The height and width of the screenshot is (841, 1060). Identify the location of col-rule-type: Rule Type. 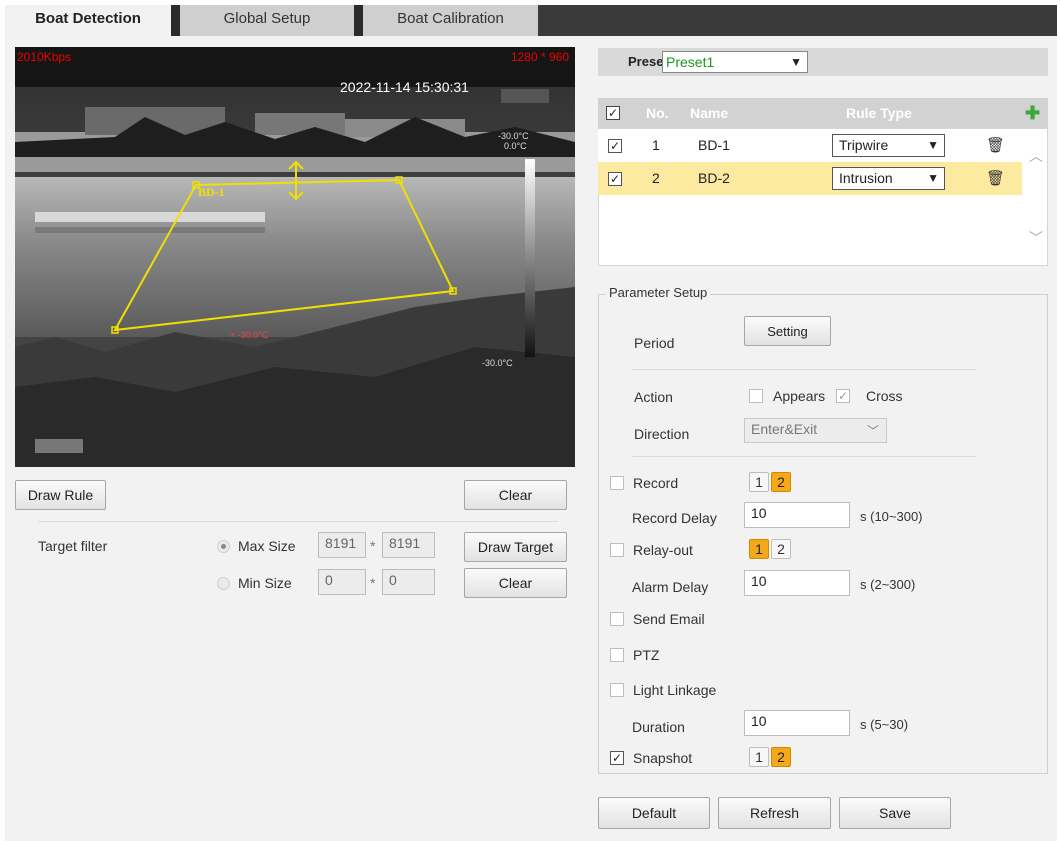
(879, 113).